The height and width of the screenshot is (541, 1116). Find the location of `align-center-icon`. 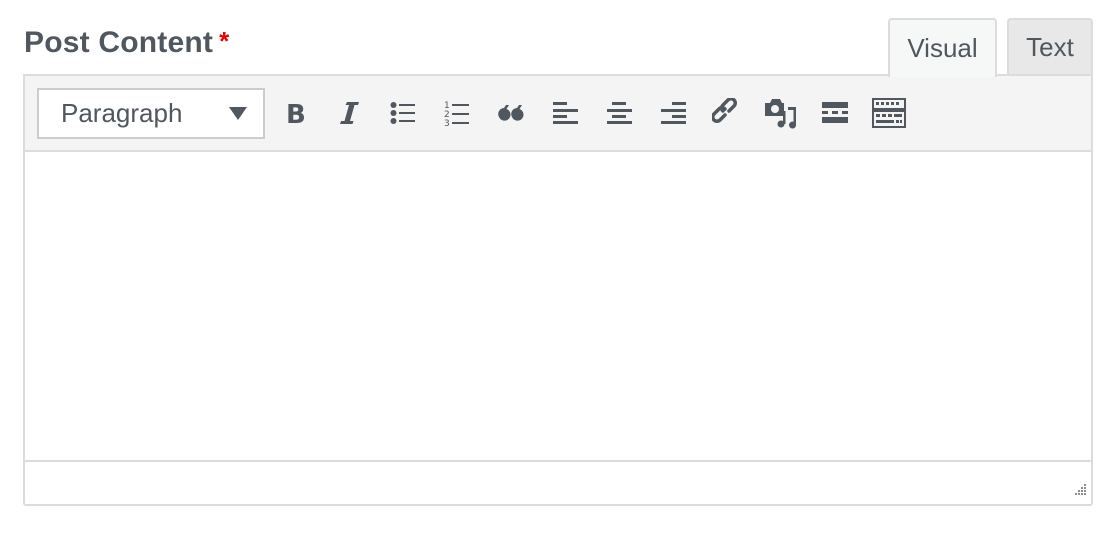

align-center-icon is located at coordinates (619, 113).